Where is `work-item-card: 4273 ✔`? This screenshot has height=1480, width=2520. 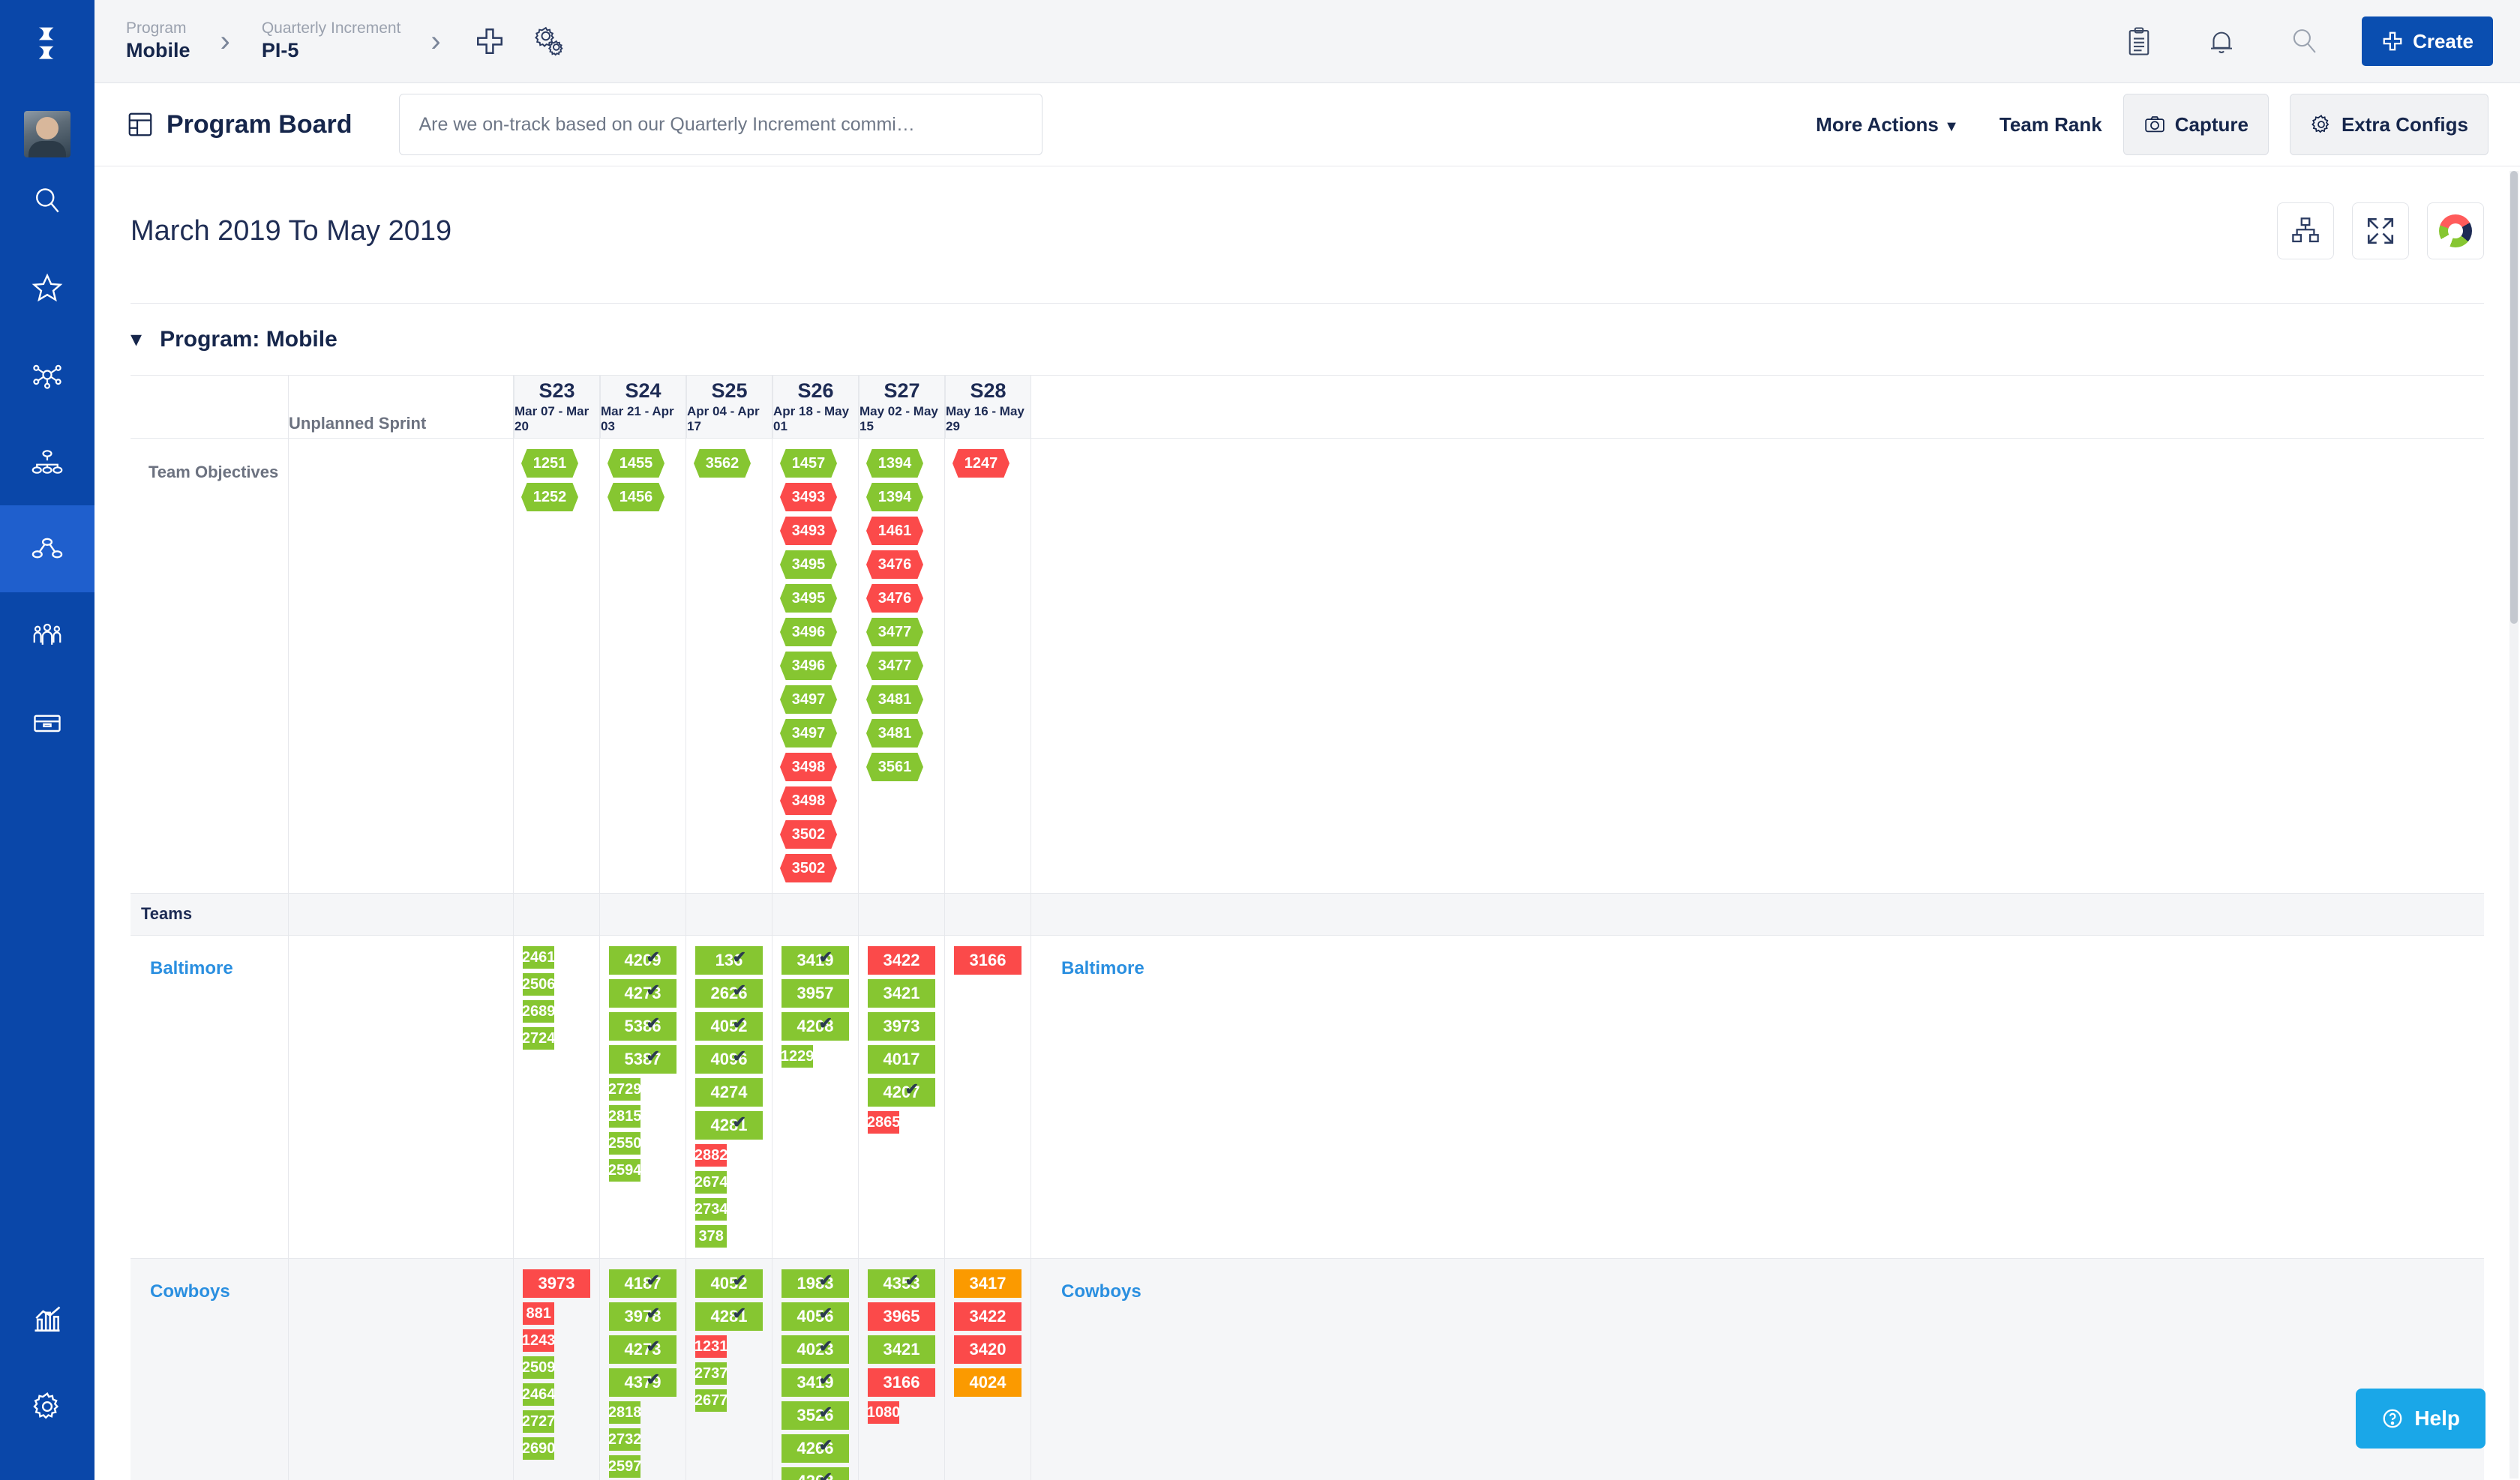
work-item-card: 4273 ✔ is located at coordinates (642, 1349).